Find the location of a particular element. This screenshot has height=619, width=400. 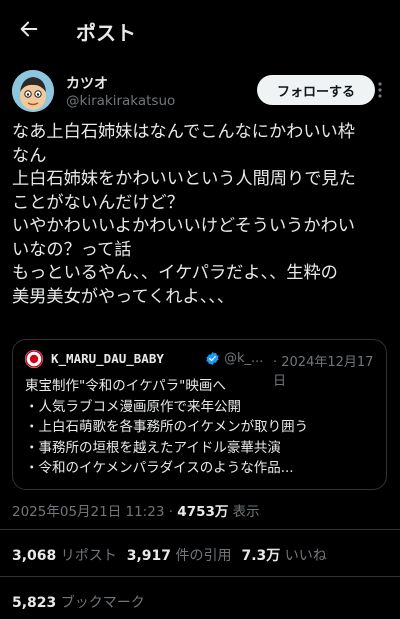

avatar is located at coordinates (33, 91).